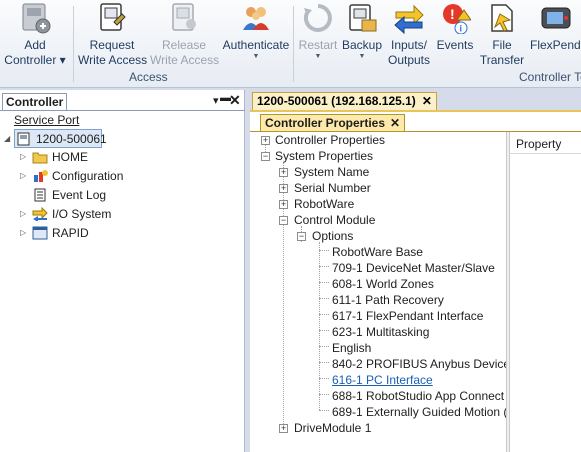  What do you see at coordinates (185, 35) in the screenshot?
I see `release-write-access-button: Release Write Access` at bounding box center [185, 35].